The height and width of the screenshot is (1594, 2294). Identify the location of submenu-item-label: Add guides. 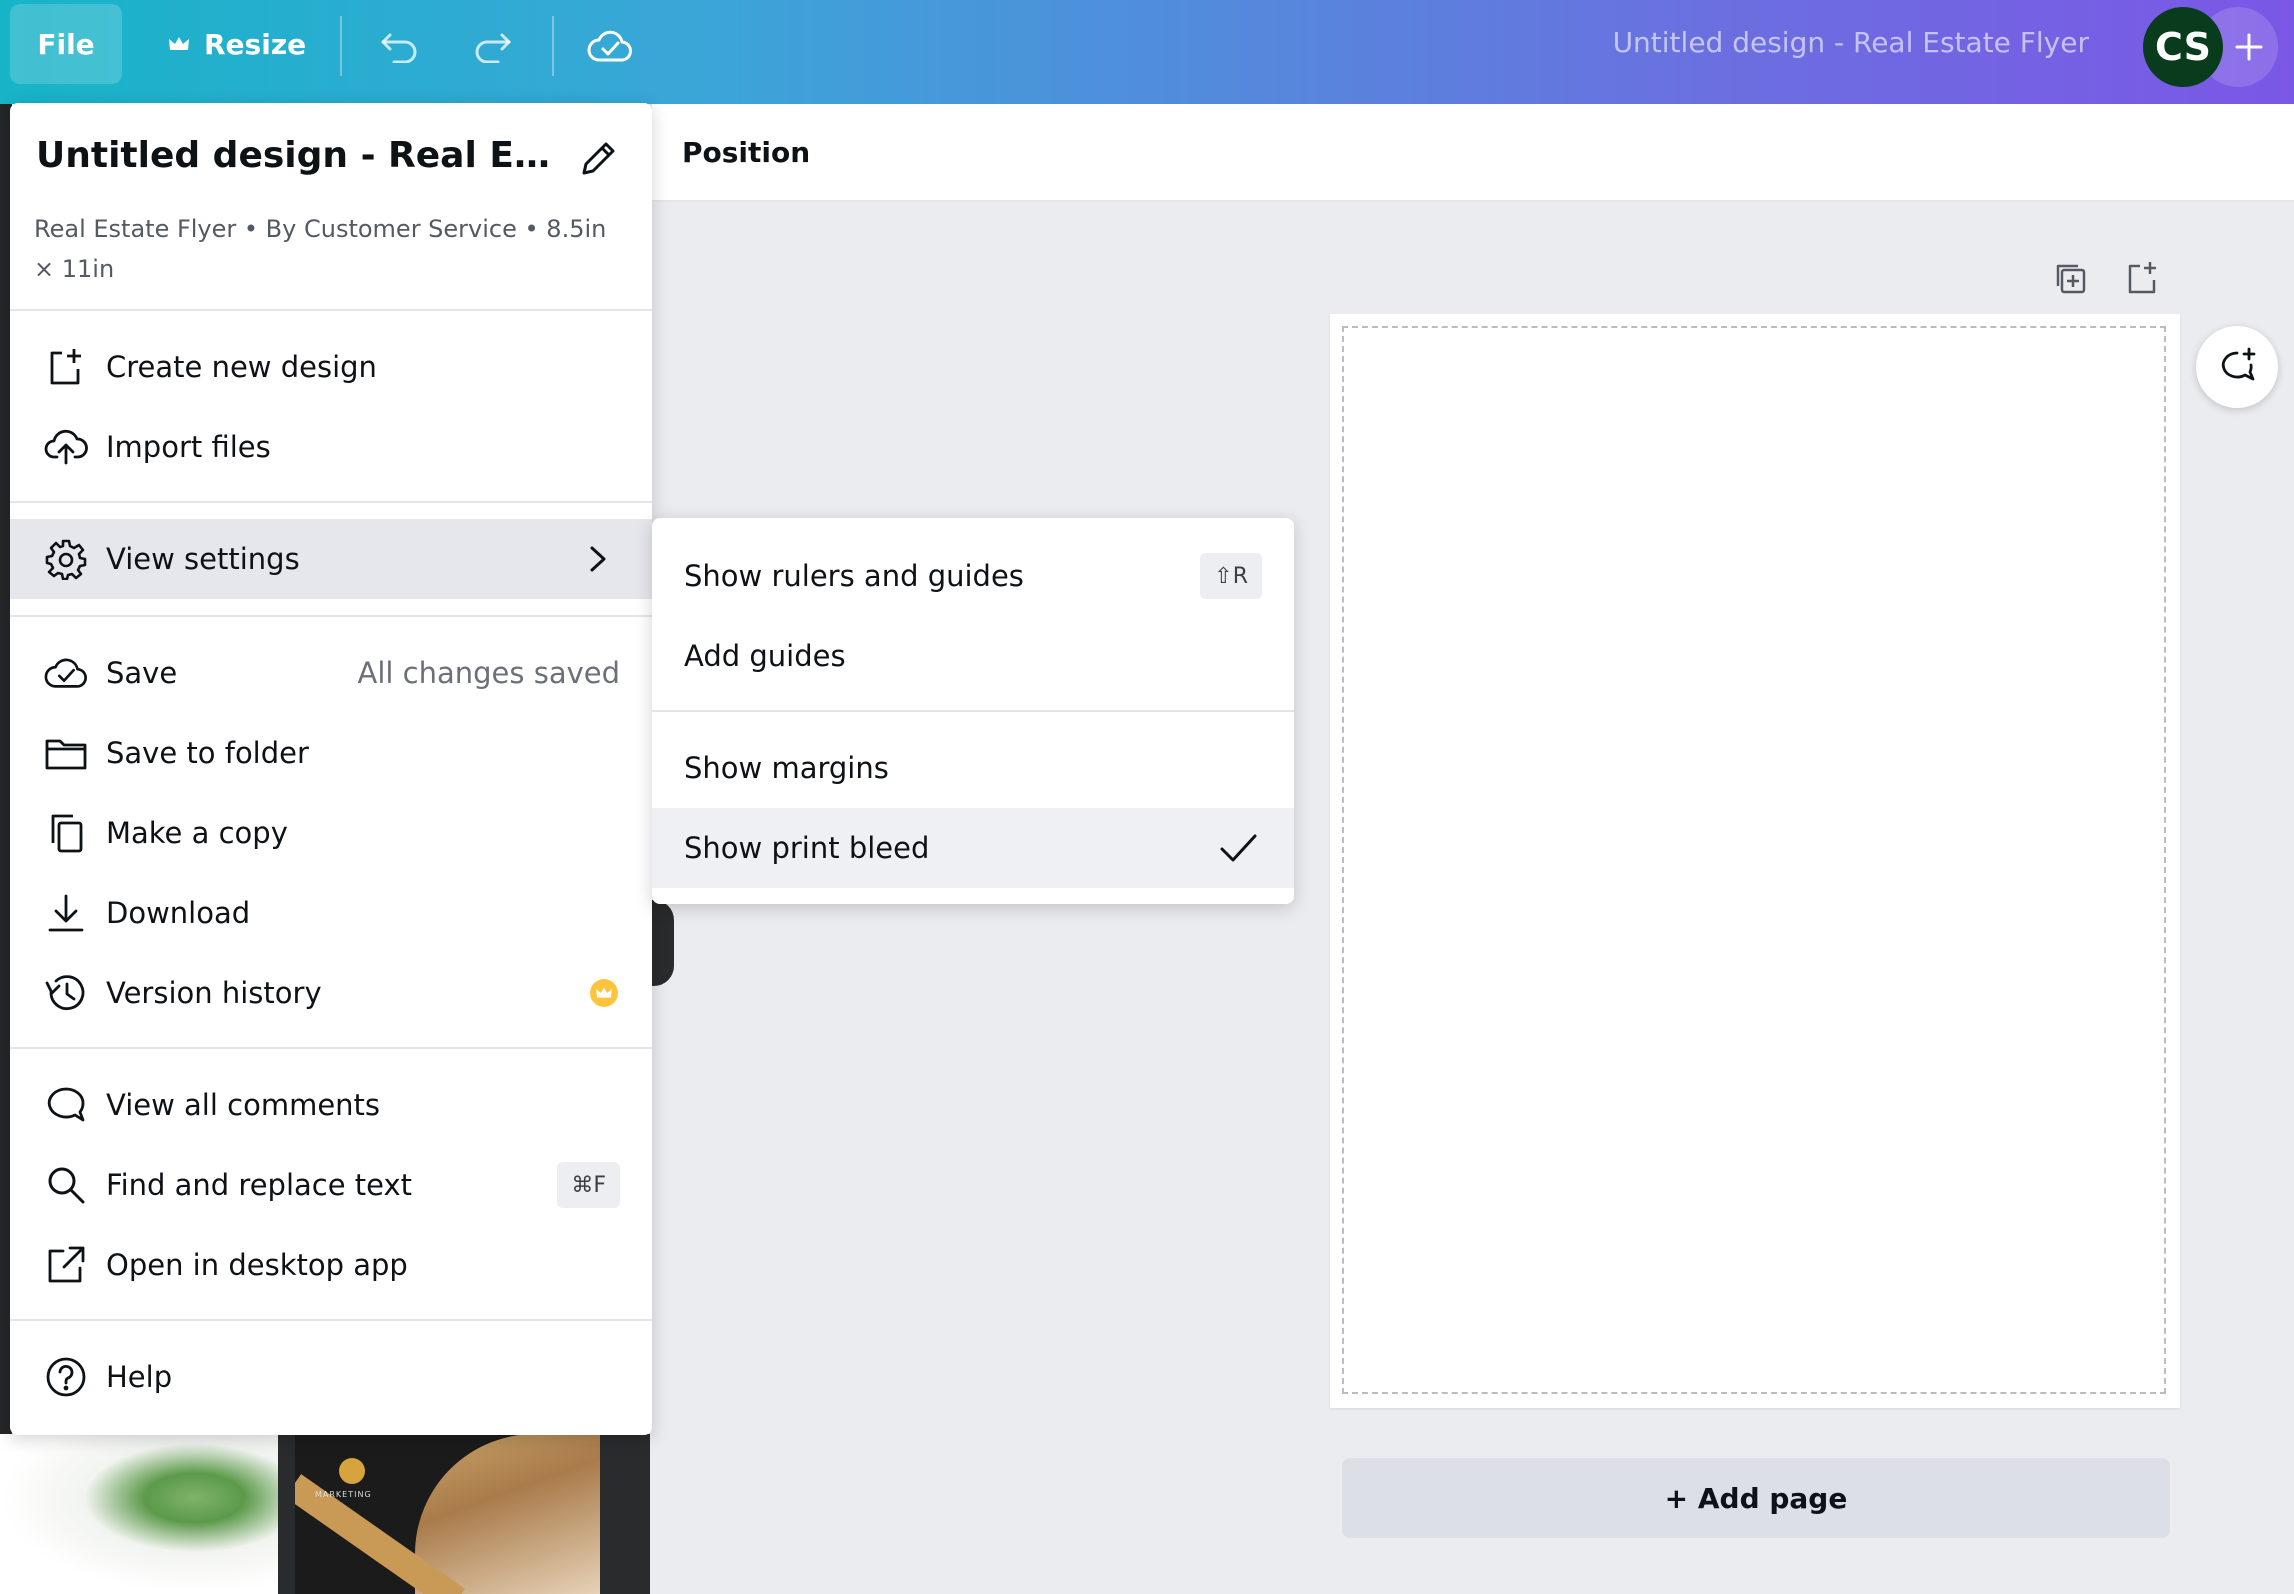
(765, 656).